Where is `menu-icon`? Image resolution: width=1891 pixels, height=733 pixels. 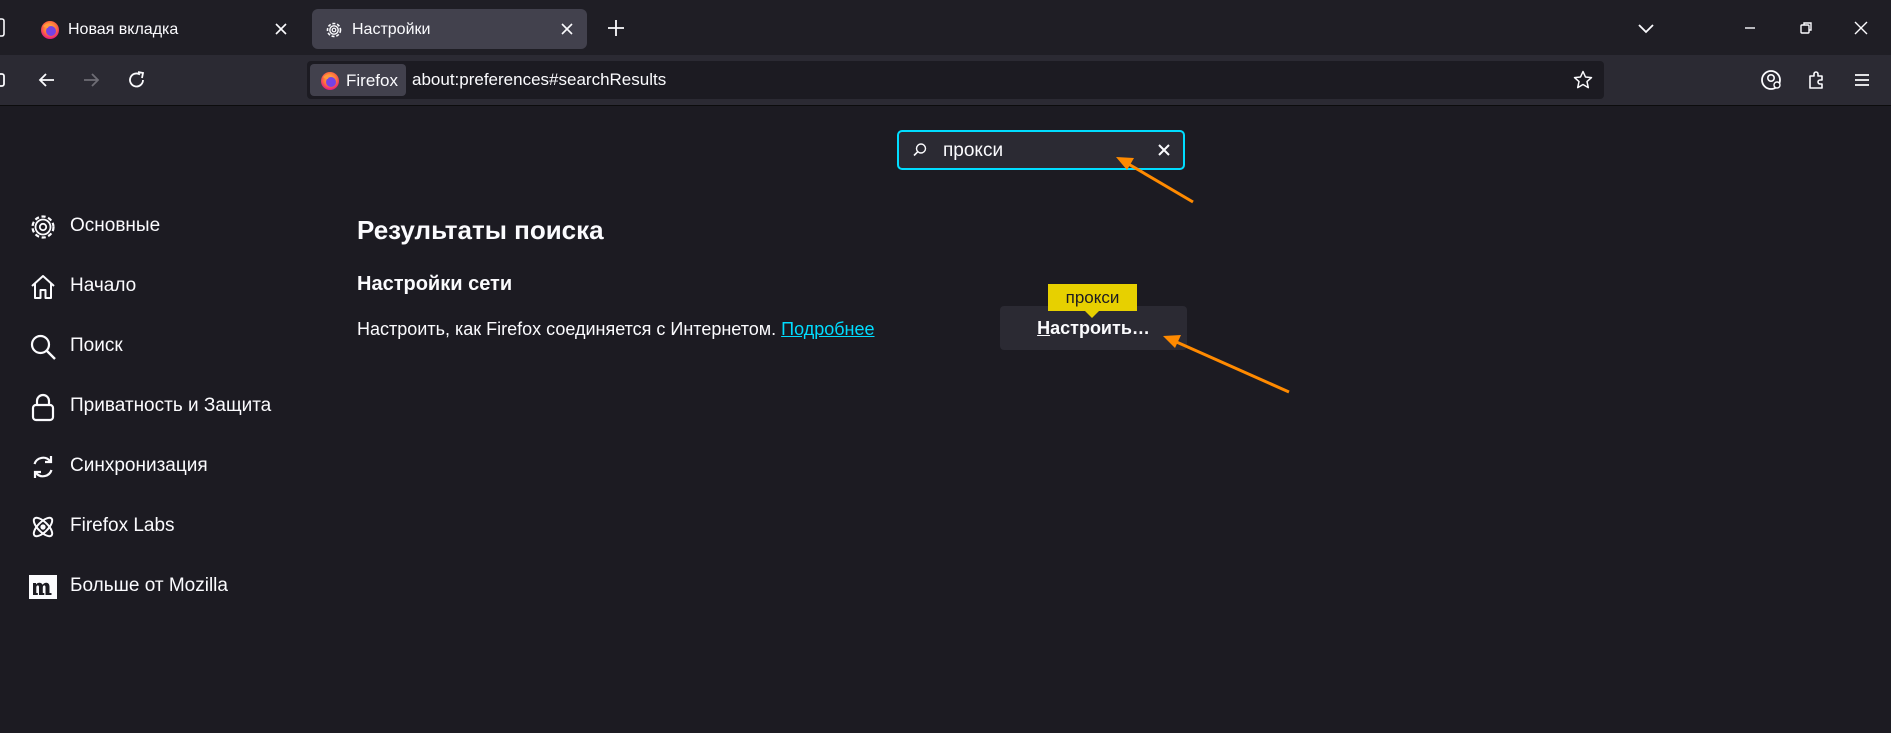
menu-icon is located at coordinates (1862, 80).